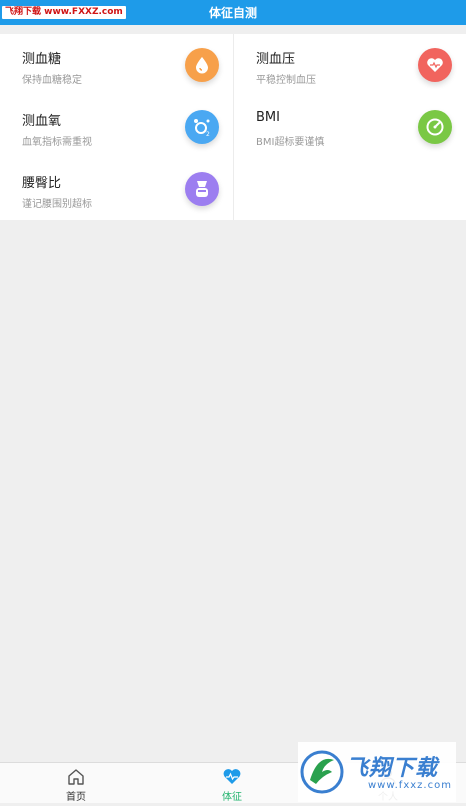 The height and width of the screenshot is (806, 466). I want to click on item-blood-oxygen: 测血氧 血氧指标需重视 2, so click(116, 127).